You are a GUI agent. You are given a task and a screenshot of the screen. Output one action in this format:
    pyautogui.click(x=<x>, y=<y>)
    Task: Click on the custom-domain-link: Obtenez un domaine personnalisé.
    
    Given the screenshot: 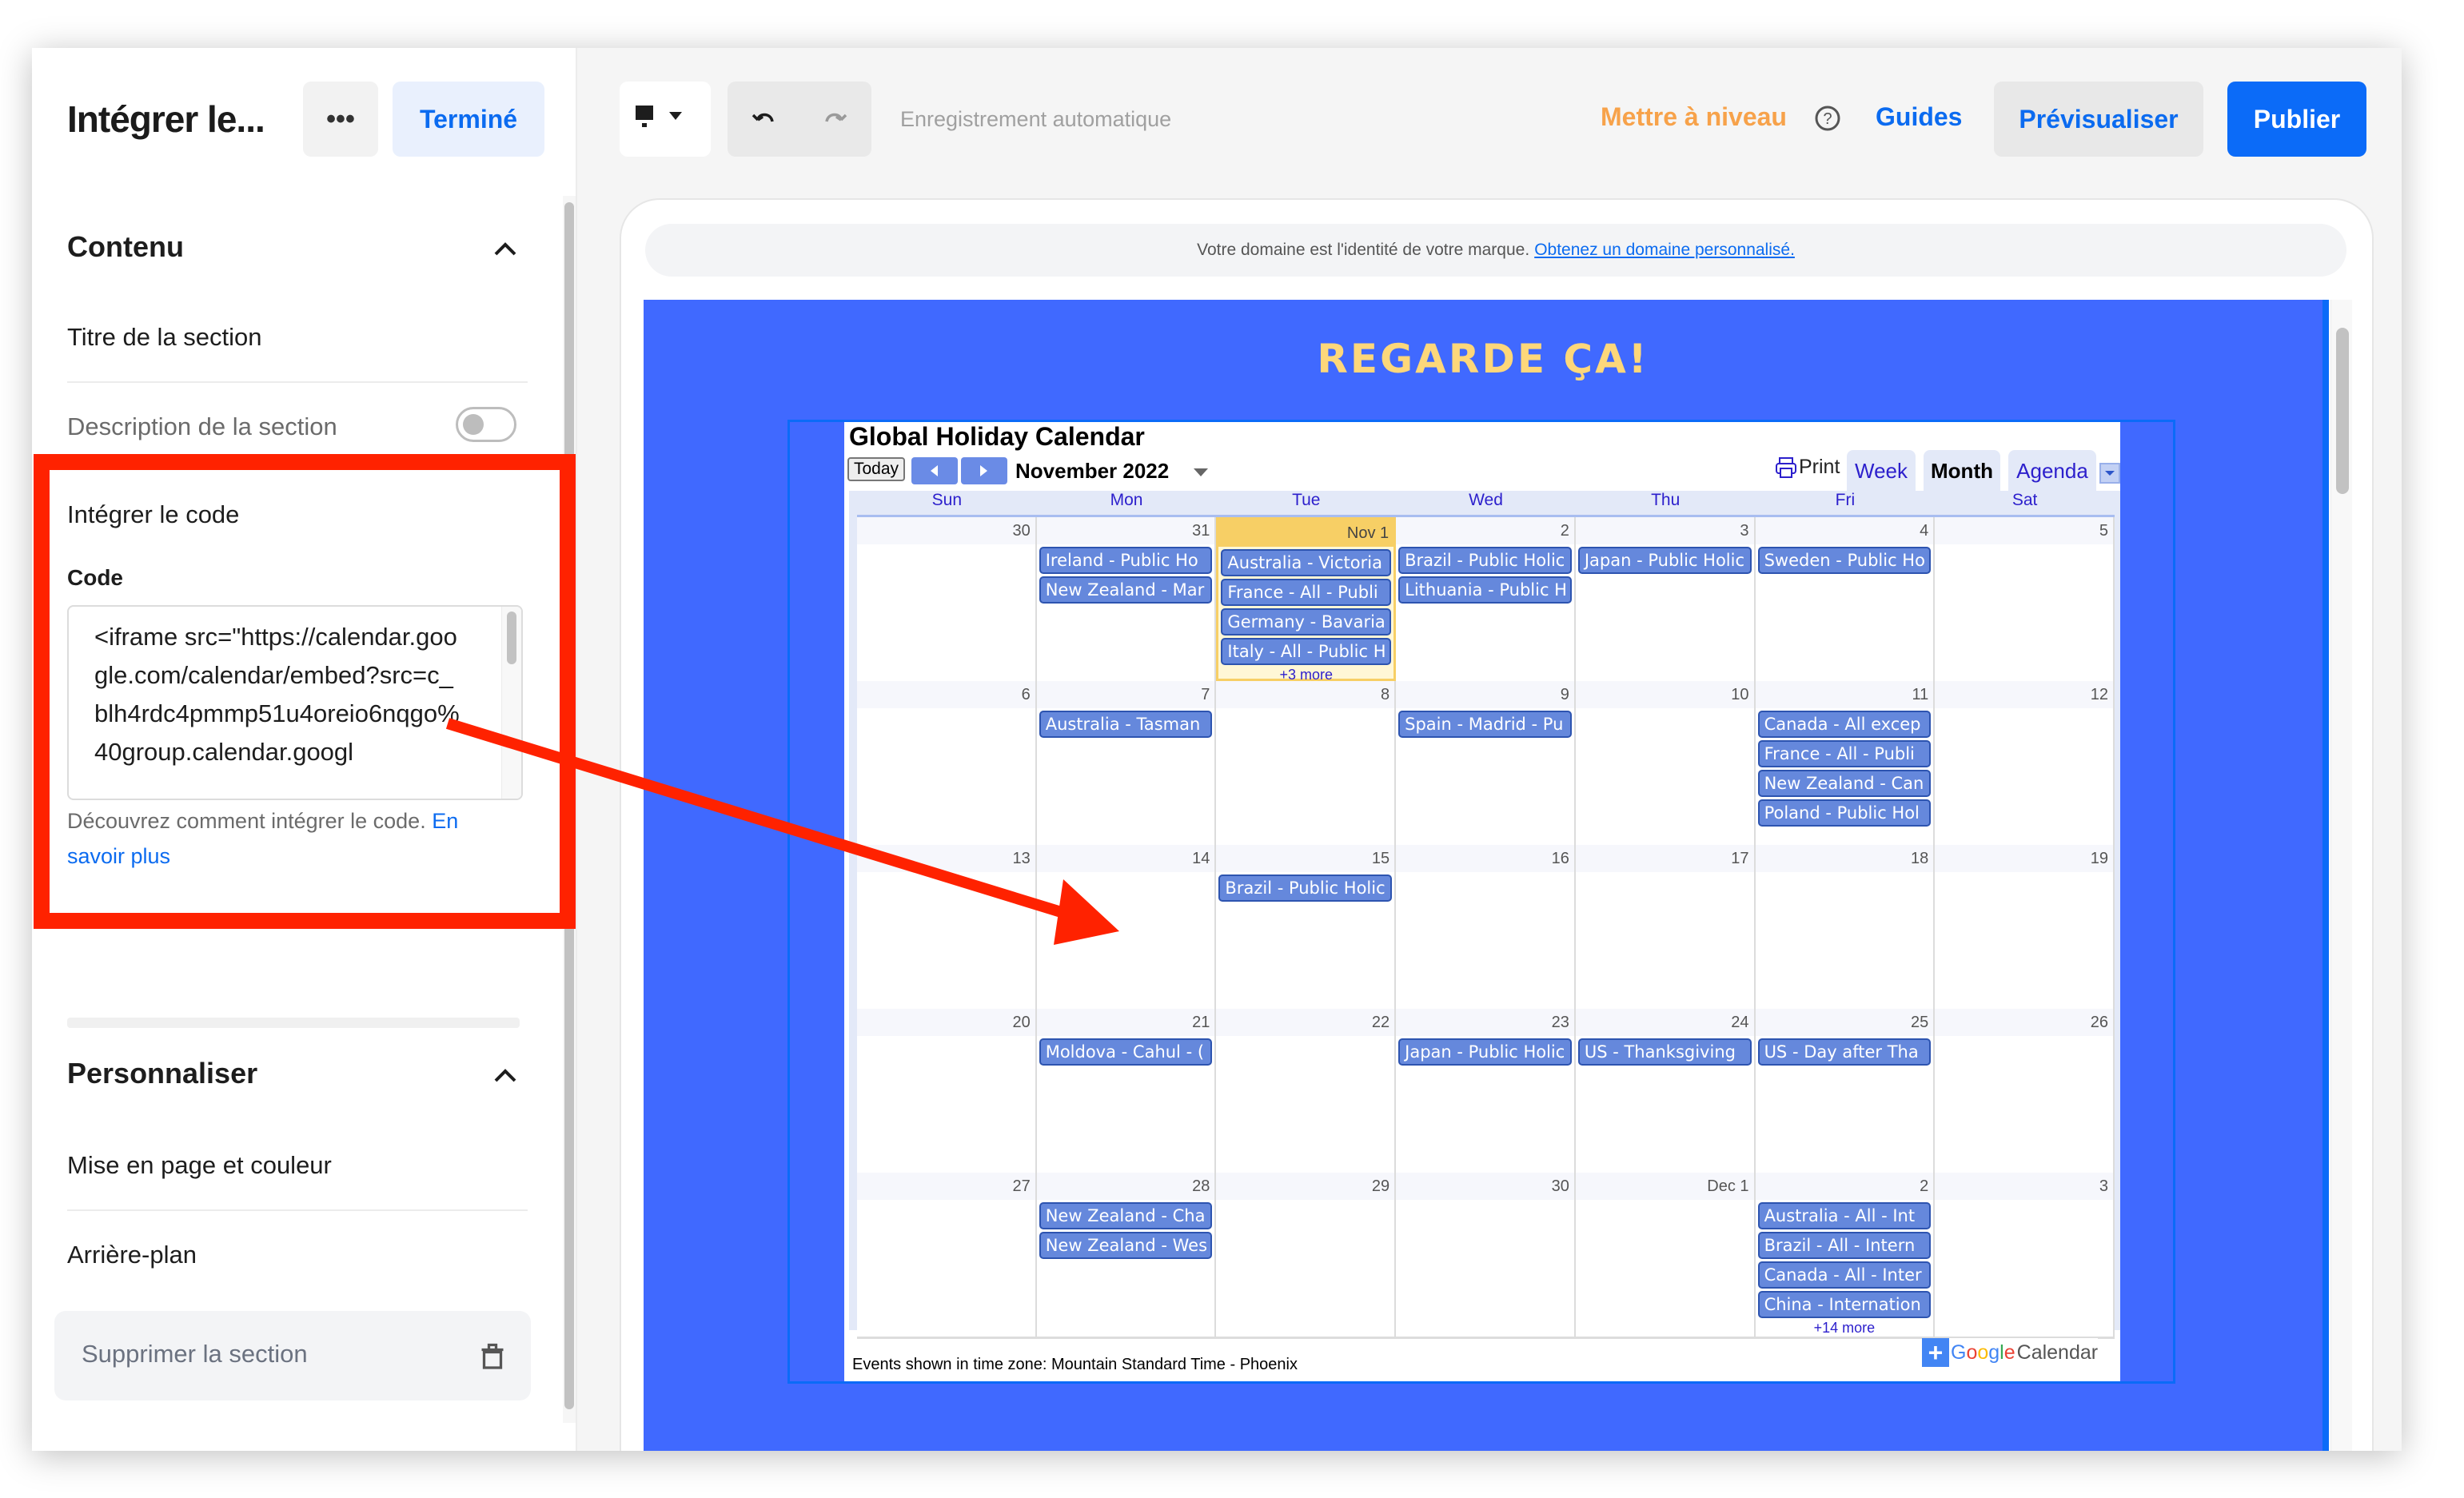 What is the action you would take?
    pyautogui.click(x=1664, y=250)
    